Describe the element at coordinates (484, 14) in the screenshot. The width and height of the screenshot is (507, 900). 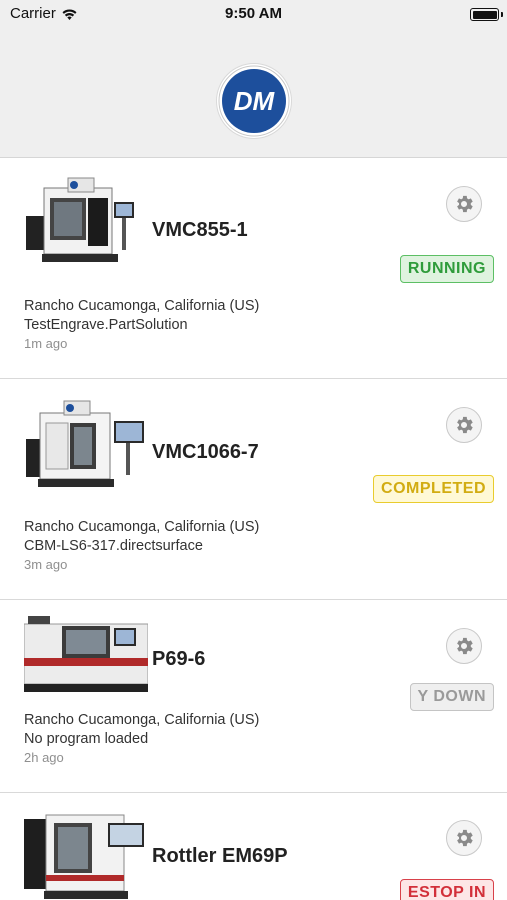
I see `battery-icon` at that location.